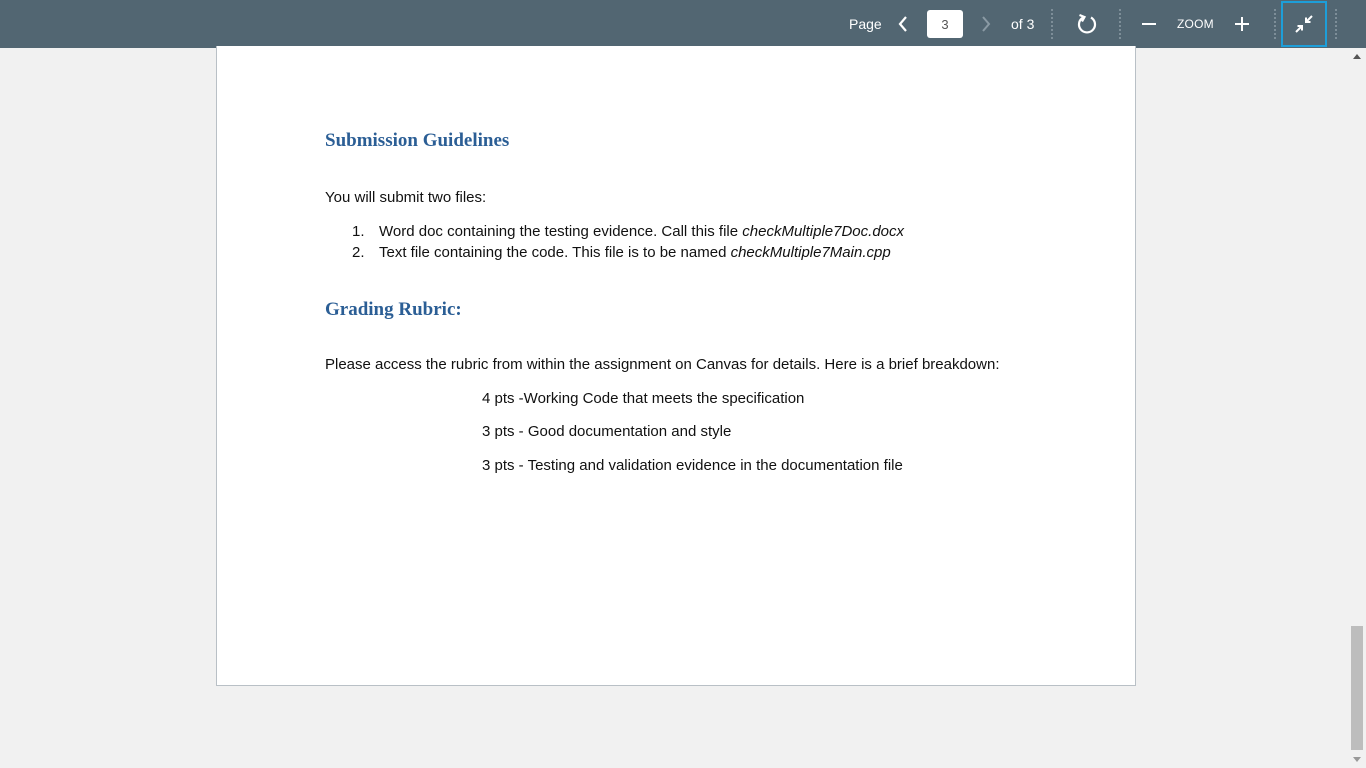 The height and width of the screenshot is (768, 1366). I want to click on previous-page-button, so click(903, 24).